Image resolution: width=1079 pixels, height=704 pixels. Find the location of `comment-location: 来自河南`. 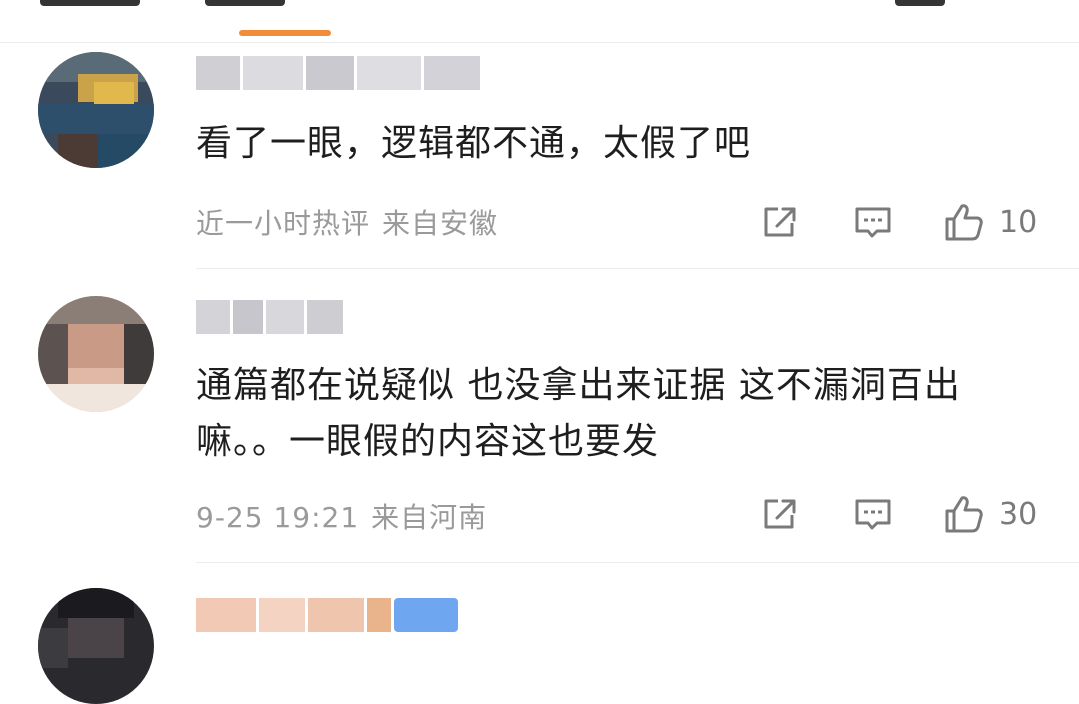

comment-location: 来自河南 is located at coordinates (429, 517).